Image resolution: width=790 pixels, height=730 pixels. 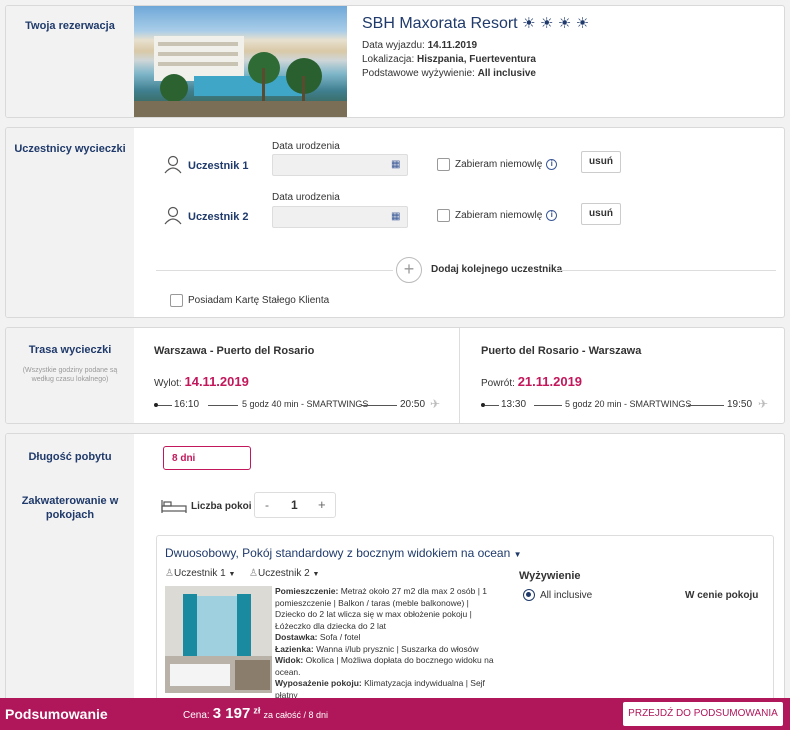 What do you see at coordinates (601, 214) in the screenshot?
I see `remove-participant-2-button: usuń` at bounding box center [601, 214].